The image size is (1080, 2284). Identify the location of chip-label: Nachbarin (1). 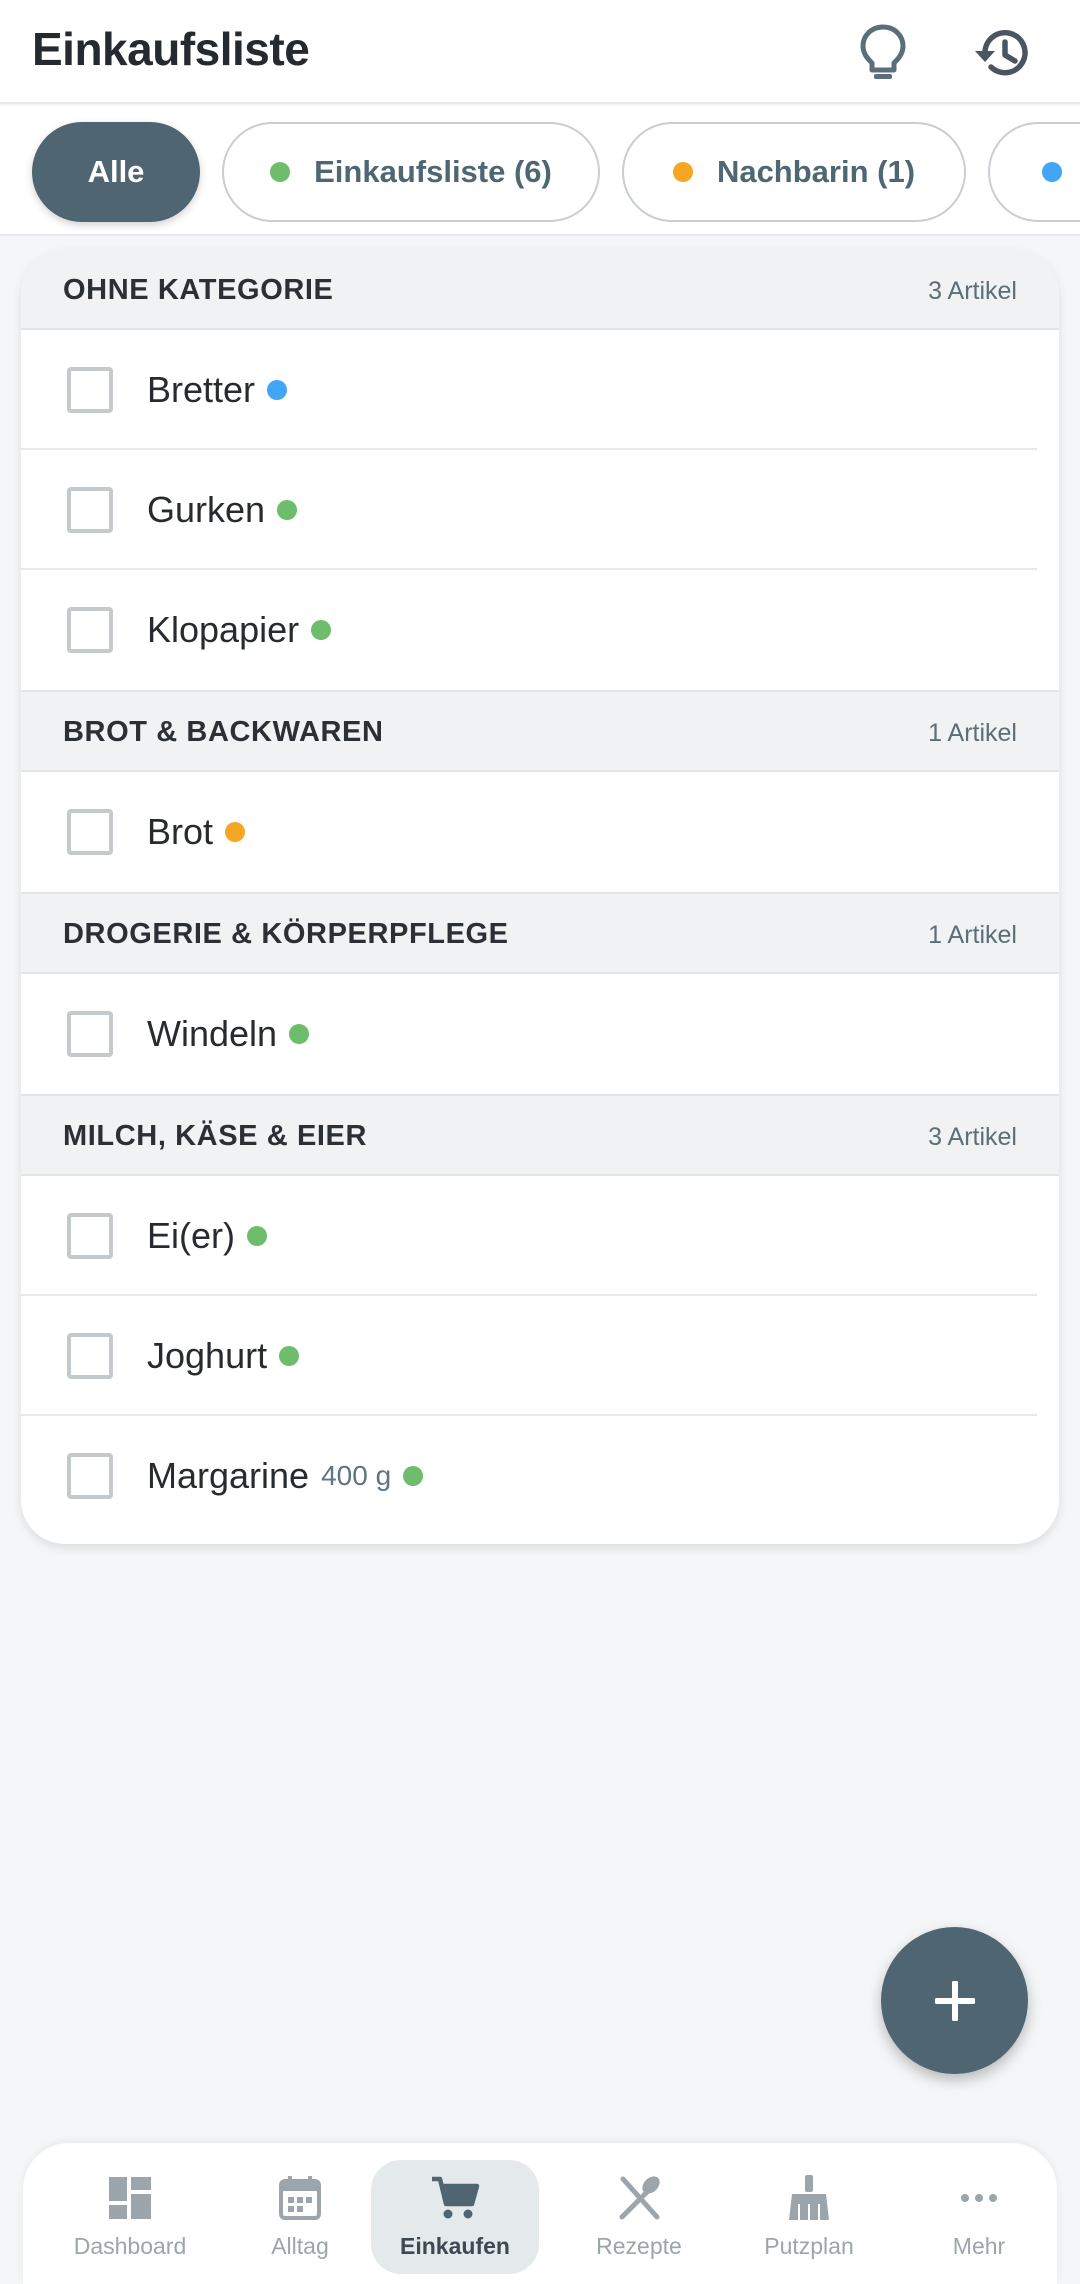
(816, 171).